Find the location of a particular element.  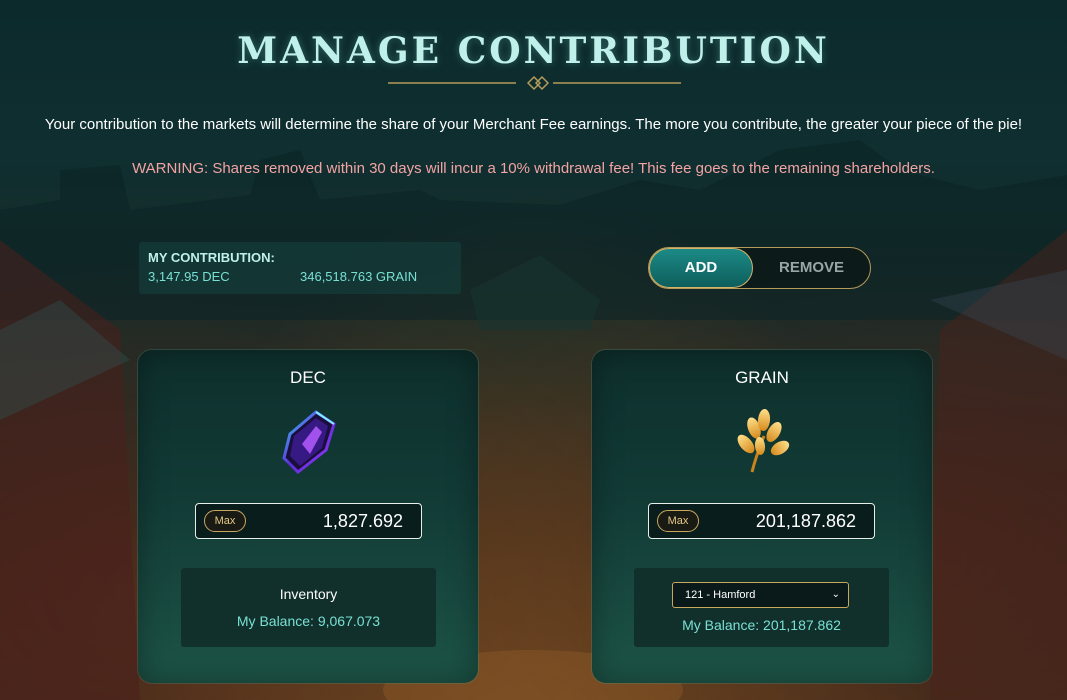

inventory-label: Inventory is located at coordinates (308, 594).